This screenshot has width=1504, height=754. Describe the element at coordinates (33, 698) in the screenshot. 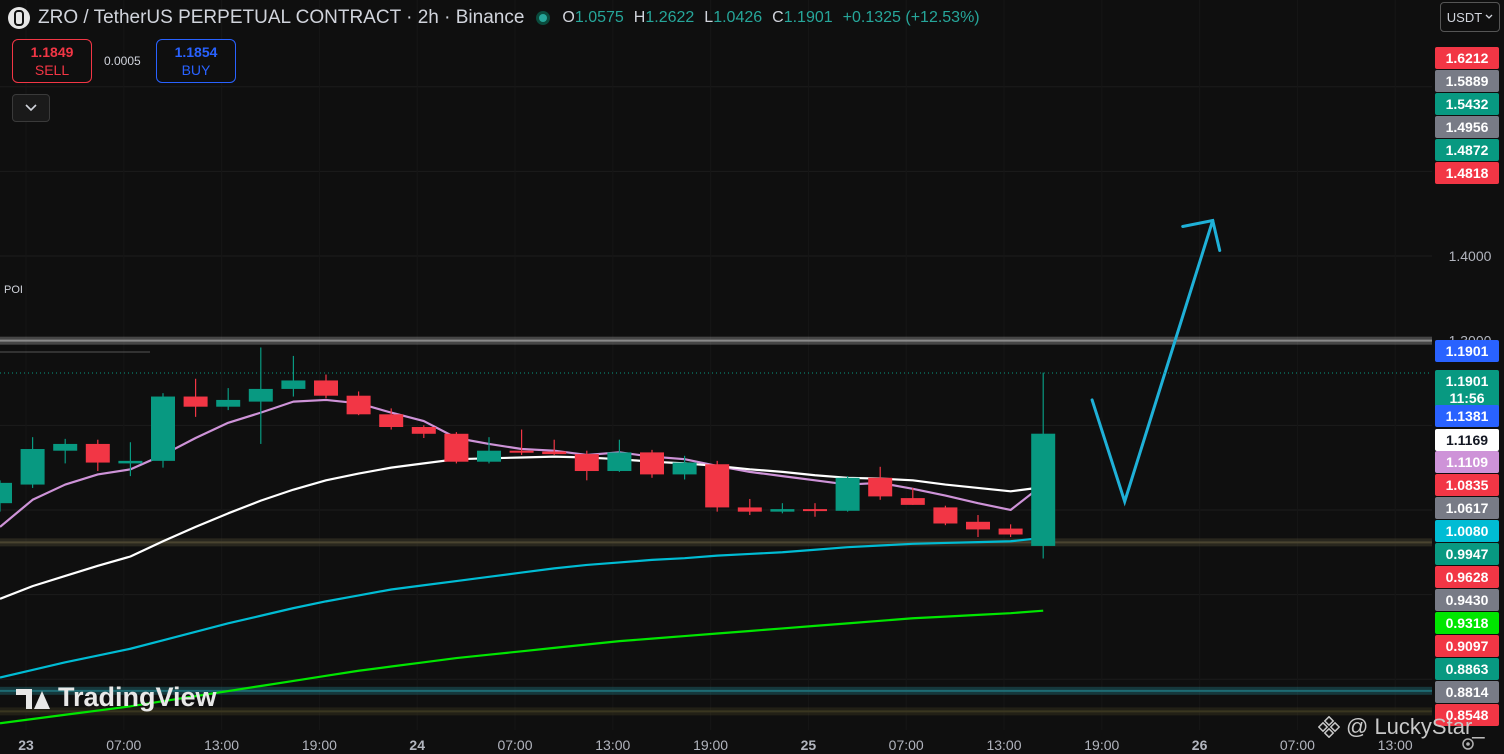

I see `tradingview-mark-icon` at that location.